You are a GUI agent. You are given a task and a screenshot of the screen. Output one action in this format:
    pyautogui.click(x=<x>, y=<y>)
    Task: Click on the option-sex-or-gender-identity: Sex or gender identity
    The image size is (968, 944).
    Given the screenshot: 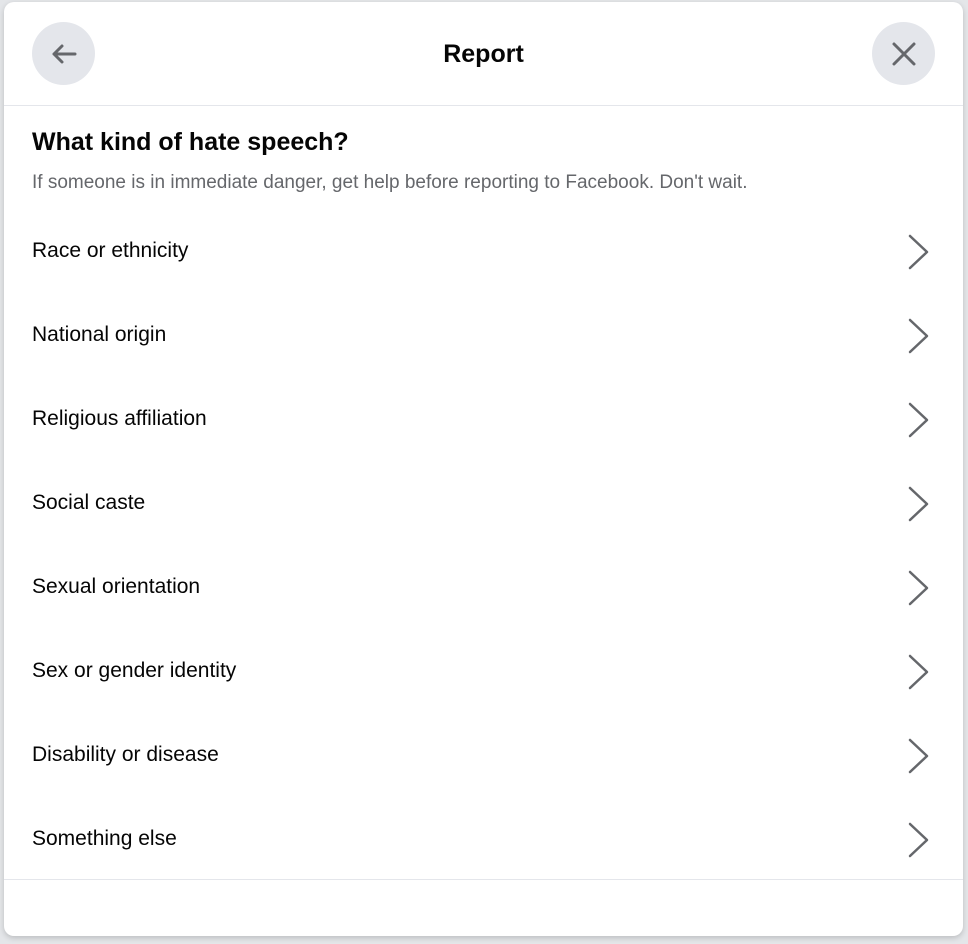 What is the action you would take?
    pyautogui.click(x=483, y=672)
    